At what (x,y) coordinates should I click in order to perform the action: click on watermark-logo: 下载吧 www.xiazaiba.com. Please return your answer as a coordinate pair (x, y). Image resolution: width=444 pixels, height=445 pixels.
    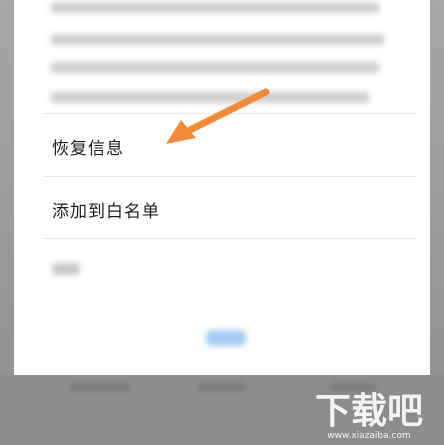
    Looking at the image, I should click on (369, 416).